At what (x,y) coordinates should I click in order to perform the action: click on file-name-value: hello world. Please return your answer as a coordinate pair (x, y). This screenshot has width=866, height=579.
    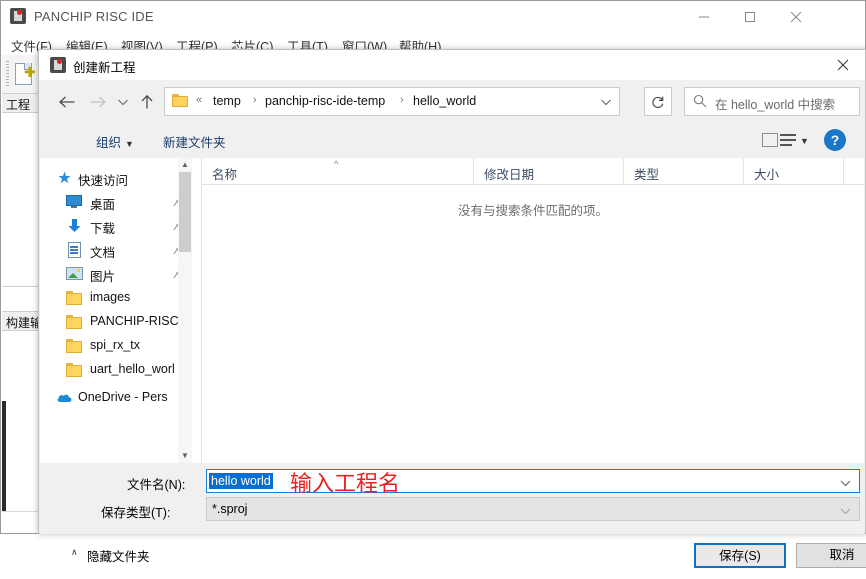
    Looking at the image, I should click on (241, 481).